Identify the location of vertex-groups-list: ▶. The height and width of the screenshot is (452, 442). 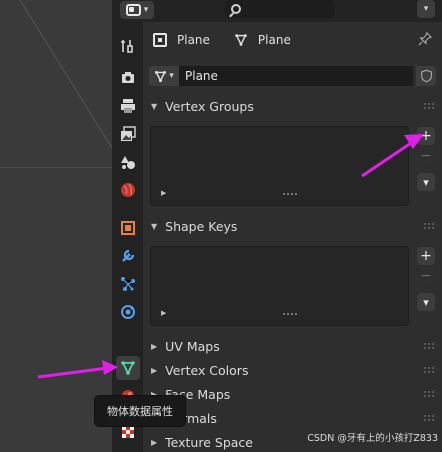
(279, 166).